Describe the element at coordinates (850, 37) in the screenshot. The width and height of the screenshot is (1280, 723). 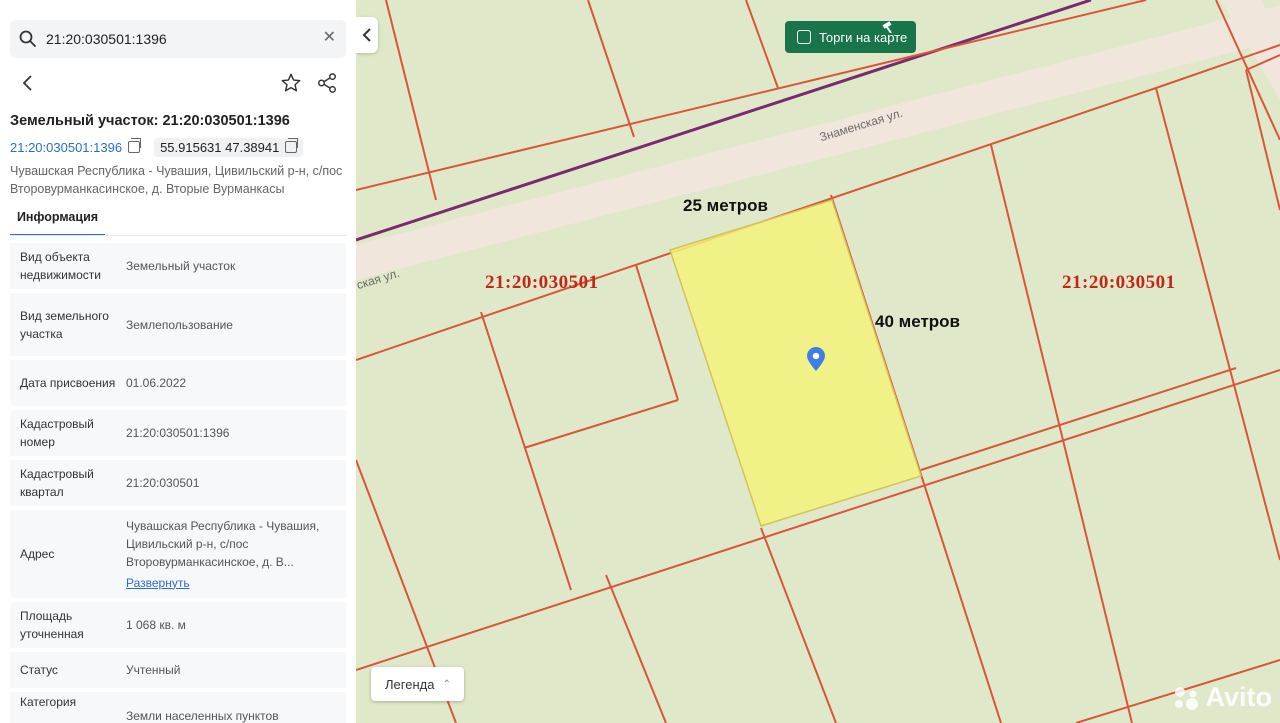
I see `auctions-toggle-button: Торги на карте` at that location.